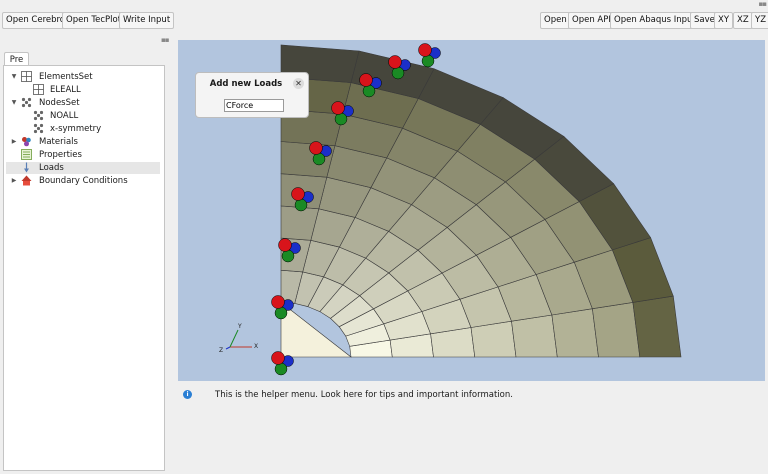 The width and height of the screenshot is (768, 474). I want to click on tree-item-x-symmetry: x-symmetry, so click(85, 129).